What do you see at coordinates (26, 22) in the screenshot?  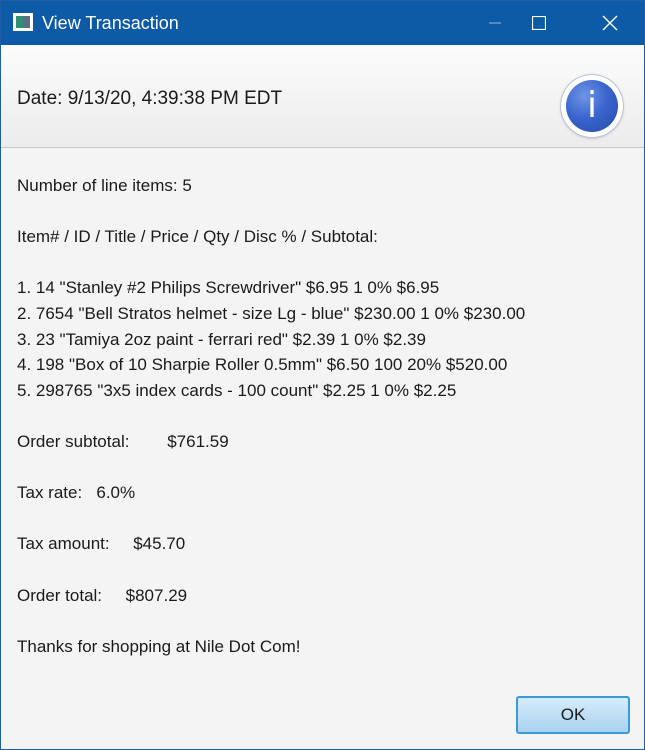 I see `app-icon-right-pane` at bounding box center [26, 22].